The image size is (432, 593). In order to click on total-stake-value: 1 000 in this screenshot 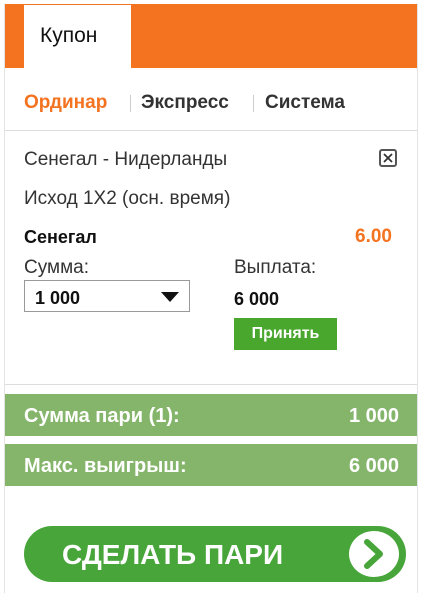, I will do `click(373, 416)`.